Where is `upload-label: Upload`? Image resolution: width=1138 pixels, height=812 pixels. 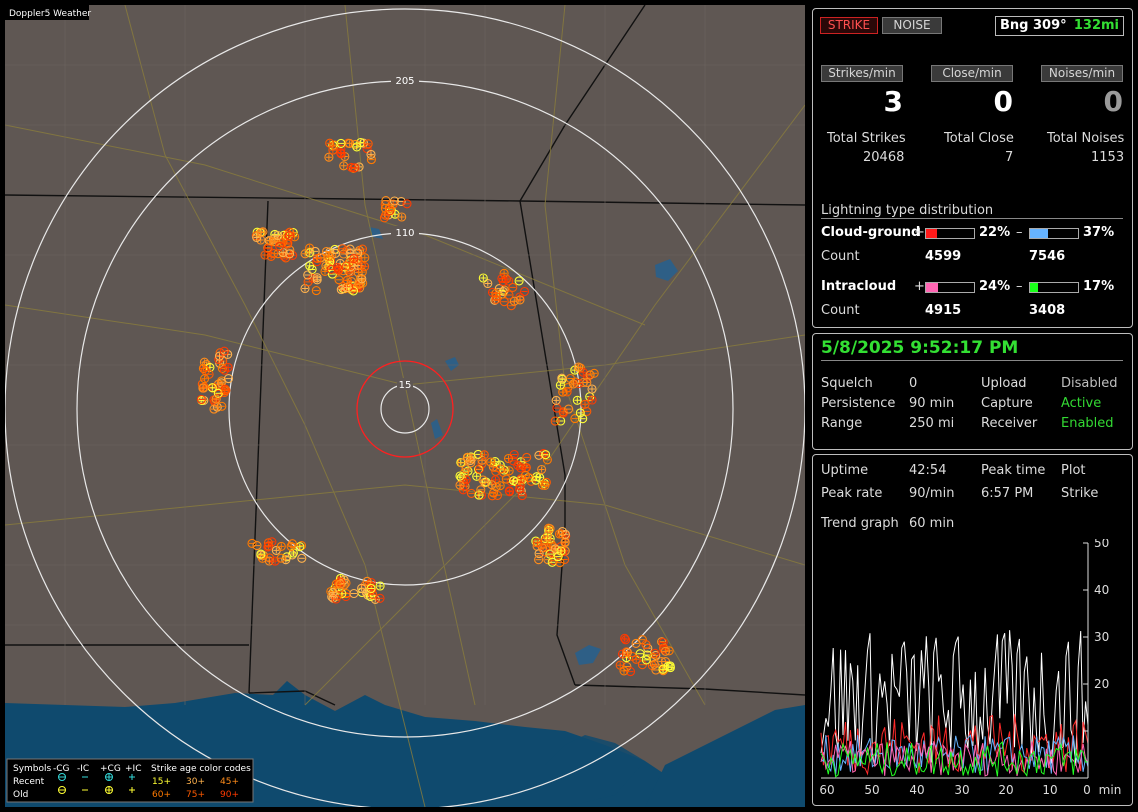
upload-label: Upload is located at coordinates (1004, 383).